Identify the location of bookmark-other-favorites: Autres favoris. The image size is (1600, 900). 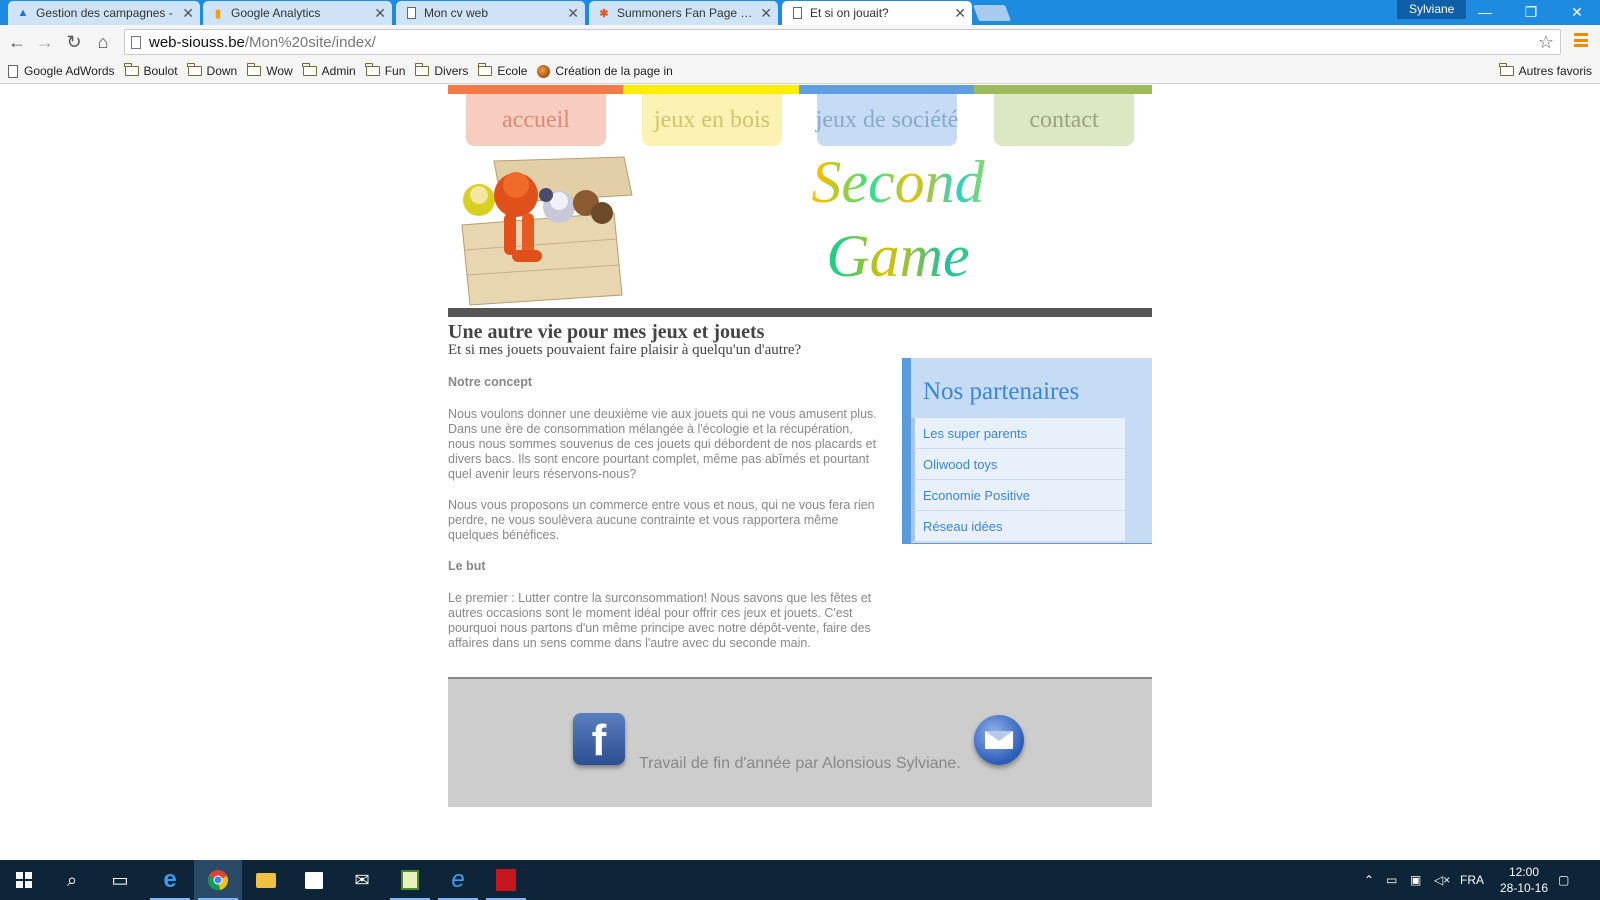
(1545, 71).